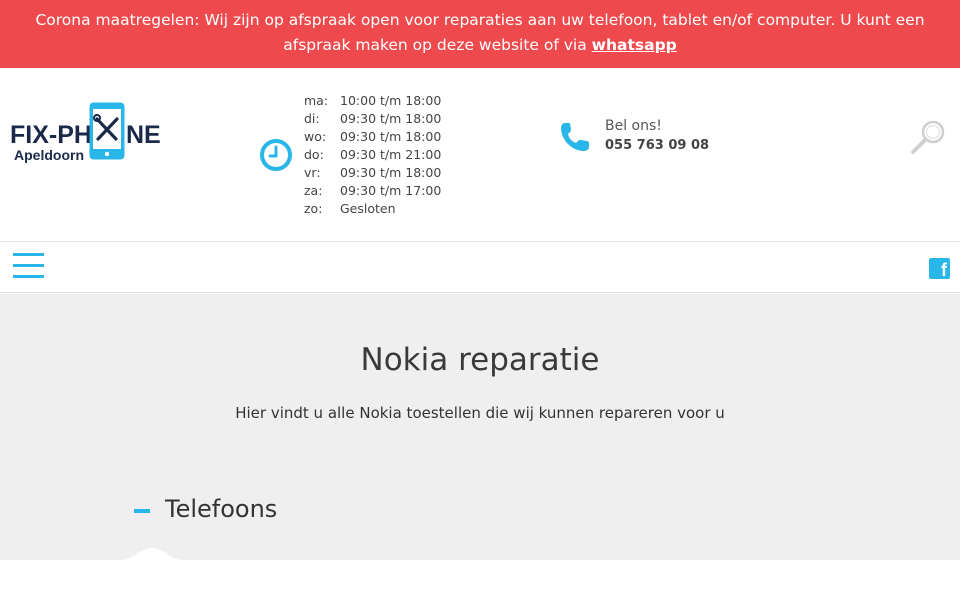 The height and width of the screenshot is (600, 960). I want to click on hours-row: do: 09:30 t/m 21:00, so click(372, 155).